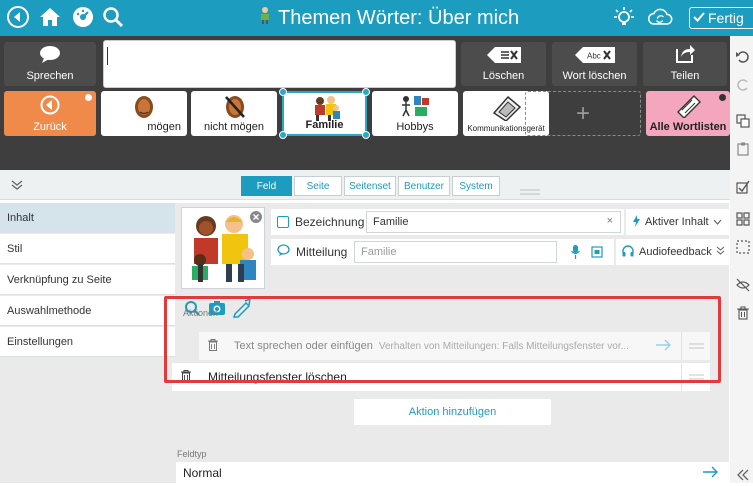 This screenshot has height=486, width=753. Describe the element at coordinates (743, 149) in the screenshot. I see `paste-icon` at that location.